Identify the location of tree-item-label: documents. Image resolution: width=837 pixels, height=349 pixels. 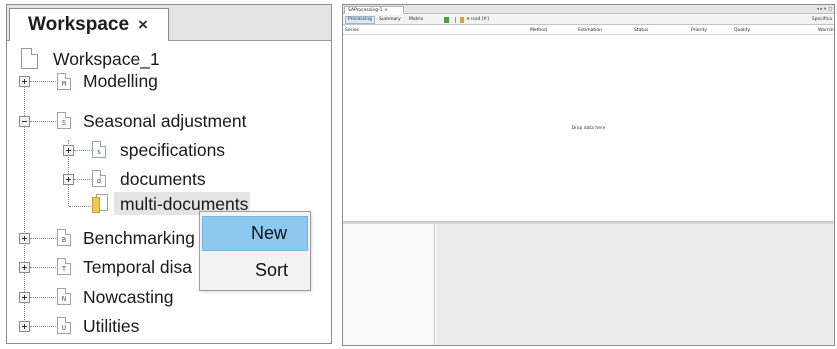
(163, 178).